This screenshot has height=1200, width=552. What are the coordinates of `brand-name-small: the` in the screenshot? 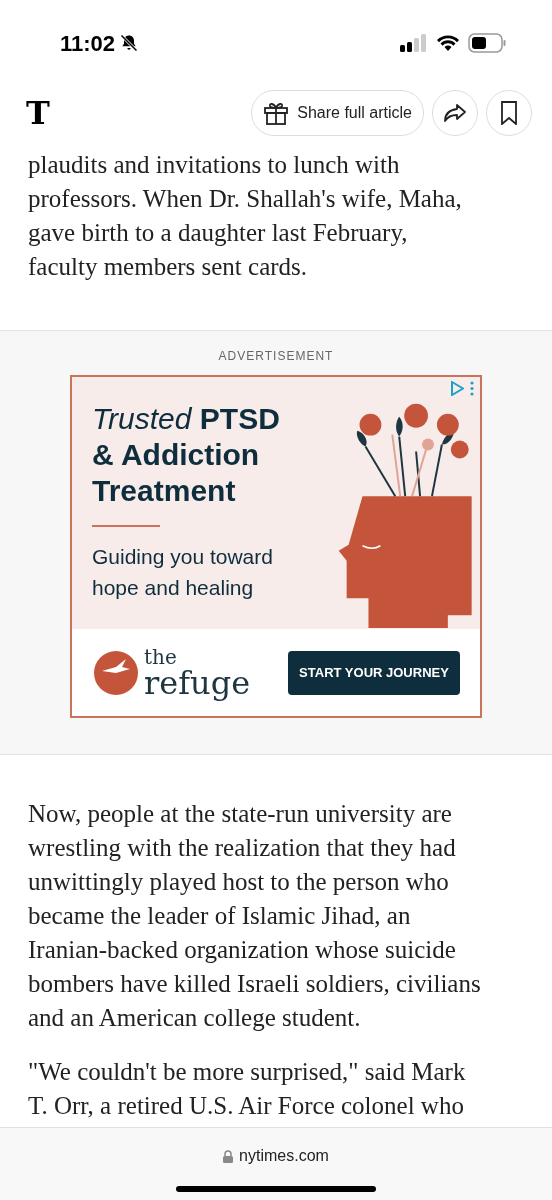 It's located at (161, 656).